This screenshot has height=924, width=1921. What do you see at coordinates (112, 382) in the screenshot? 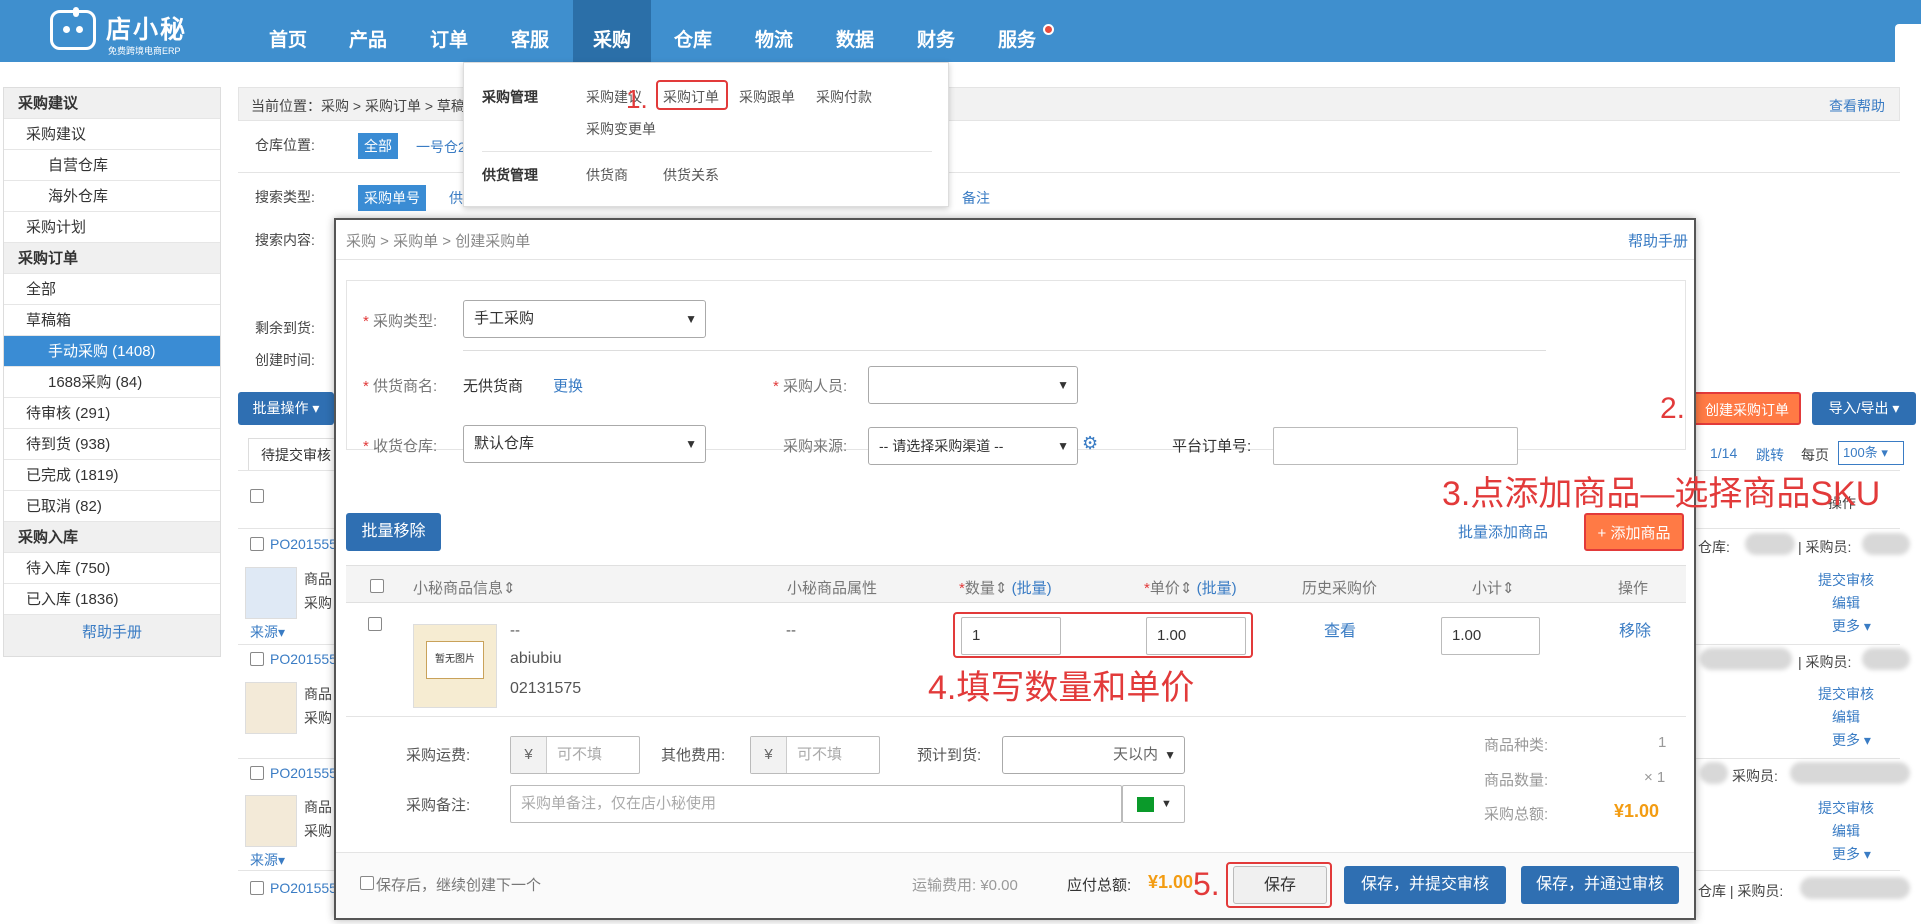
I see `sidebar-item-1688: 1688采购 (84)` at bounding box center [112, 382].